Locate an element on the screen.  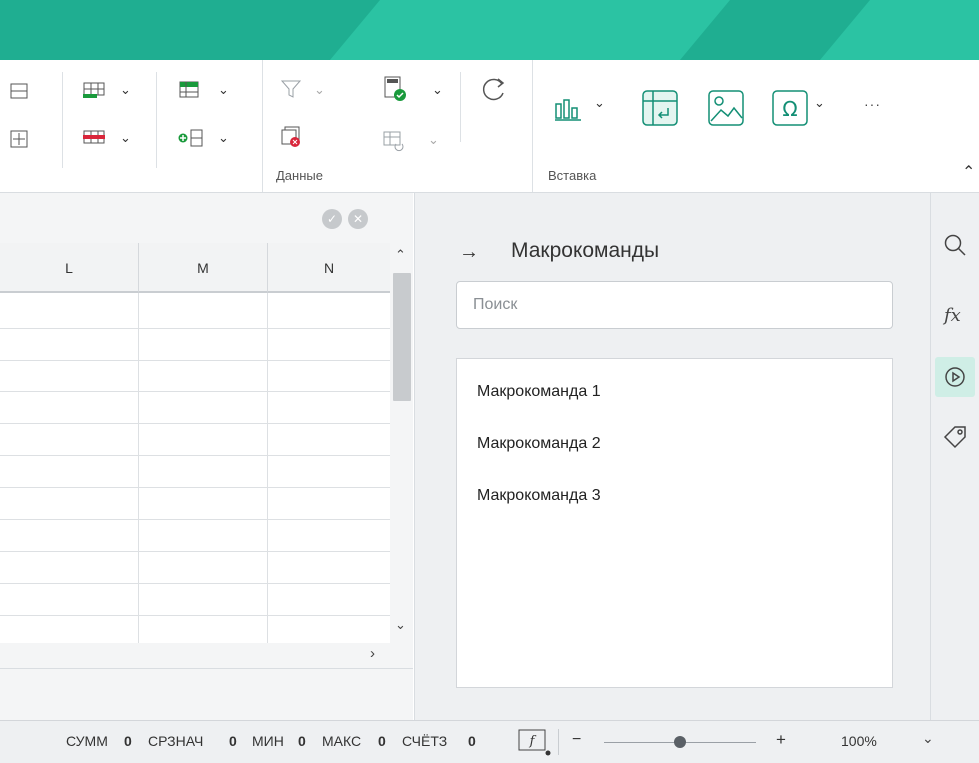
search-icon is located at coordinates (955, 245).